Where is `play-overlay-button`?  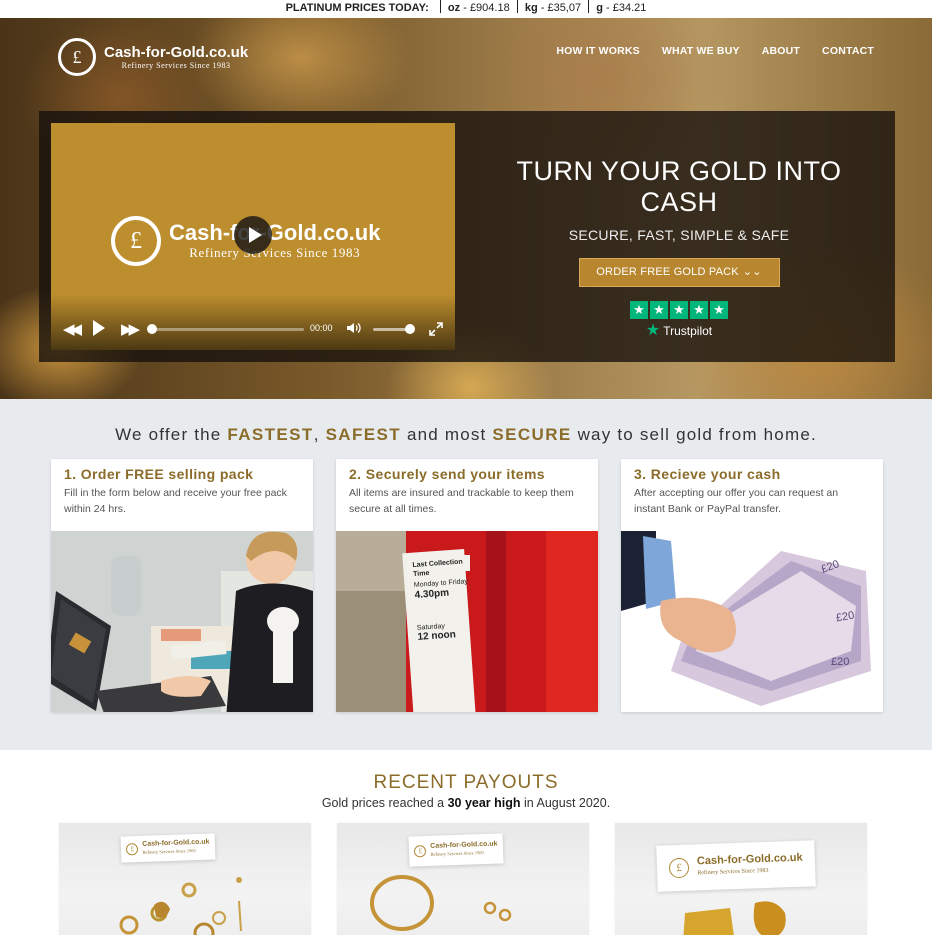 play-overlay-button is located at coordinates (253, 235).